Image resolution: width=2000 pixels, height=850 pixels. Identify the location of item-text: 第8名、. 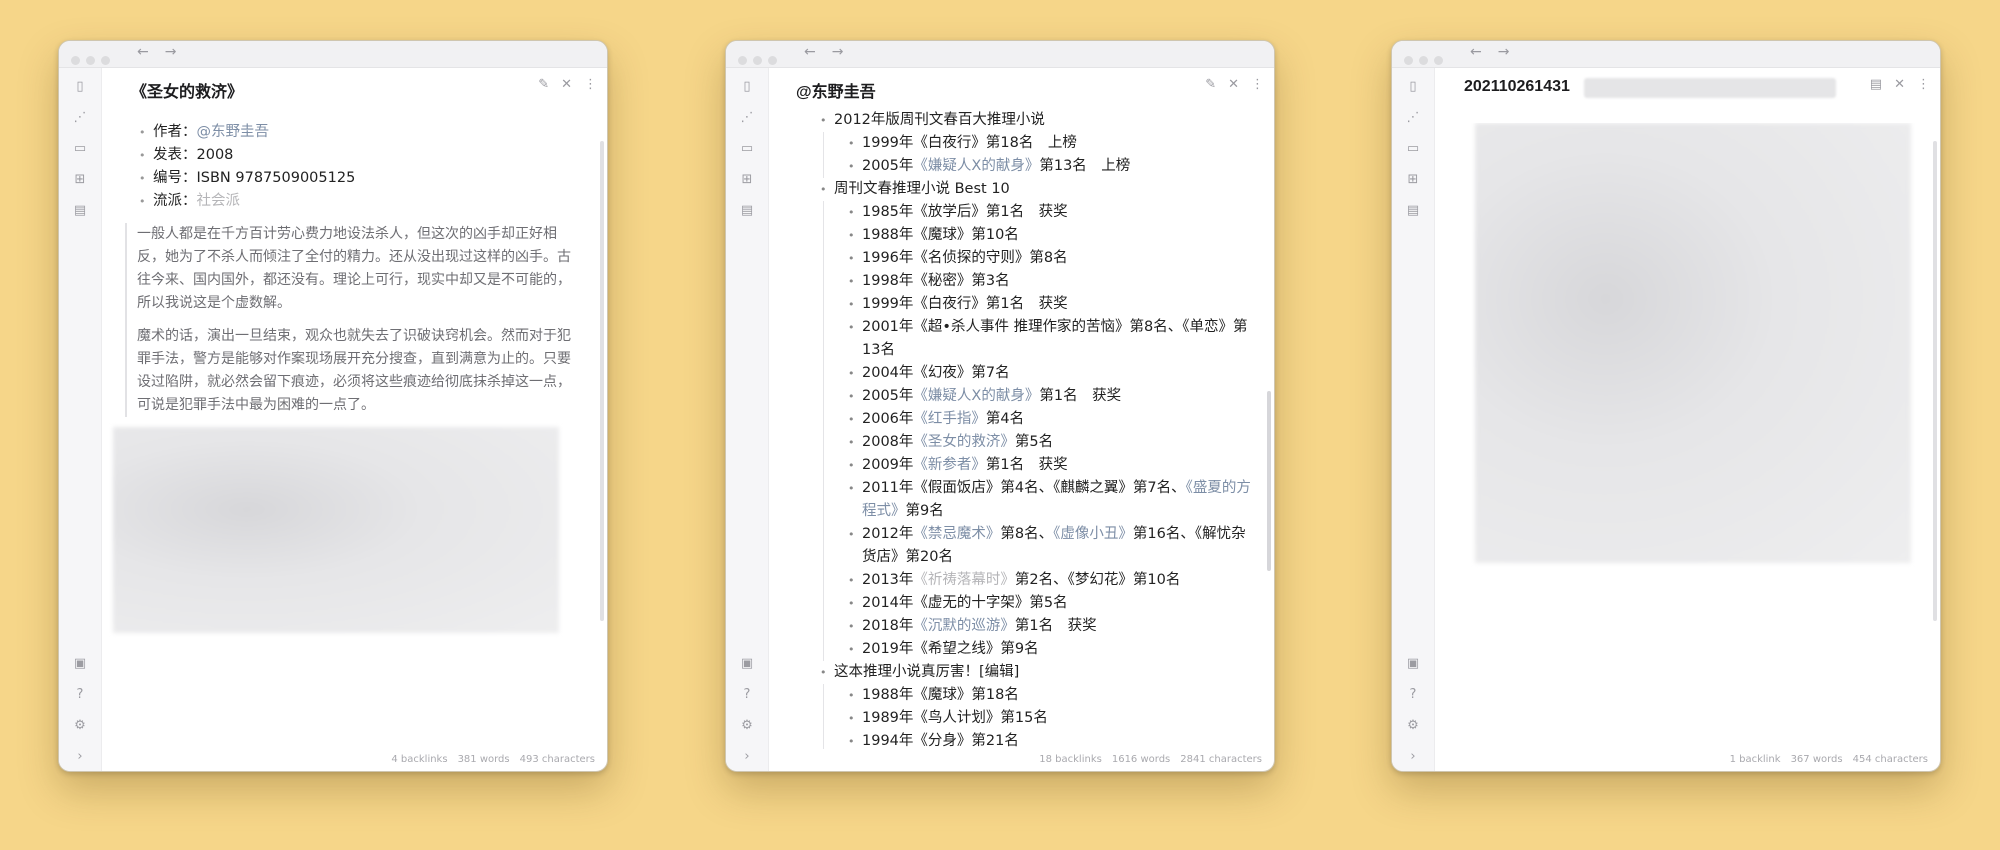
(1027, 534).